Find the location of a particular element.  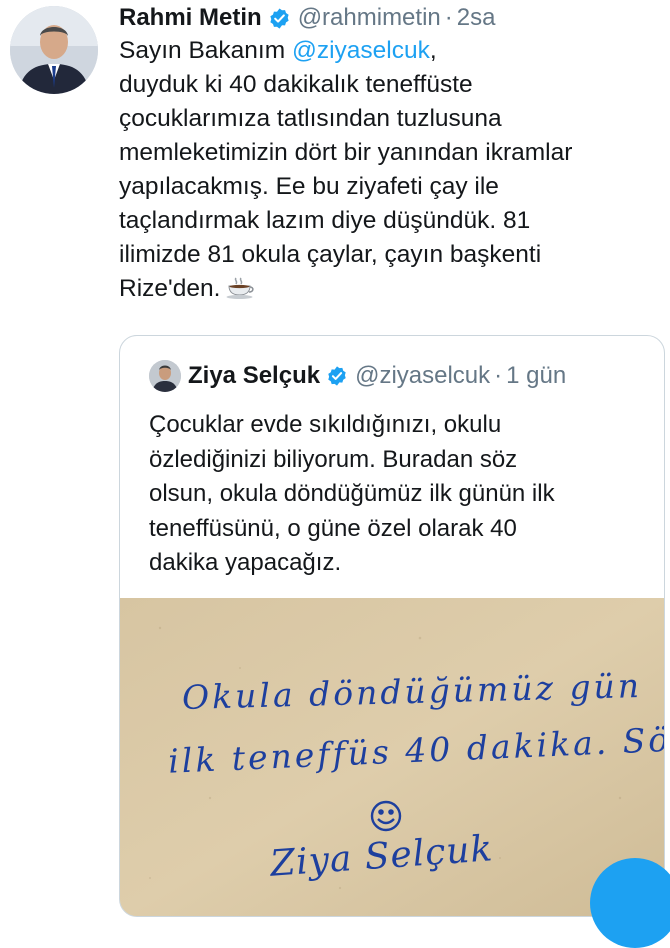

tweet-line: Rize'den. is located at coordinates (389, 289).